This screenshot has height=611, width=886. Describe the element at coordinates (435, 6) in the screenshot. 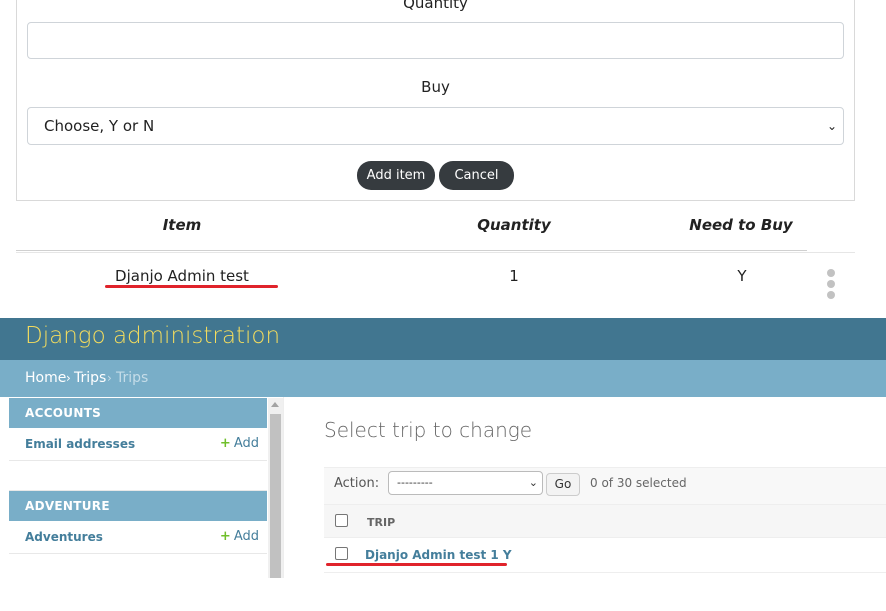

I see `quantity-label: Quantity` at that location.